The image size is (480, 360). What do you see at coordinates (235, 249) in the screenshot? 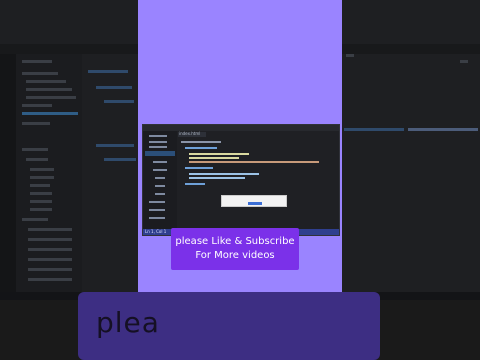
I see `caption-box` at bounding box center [235, 249].